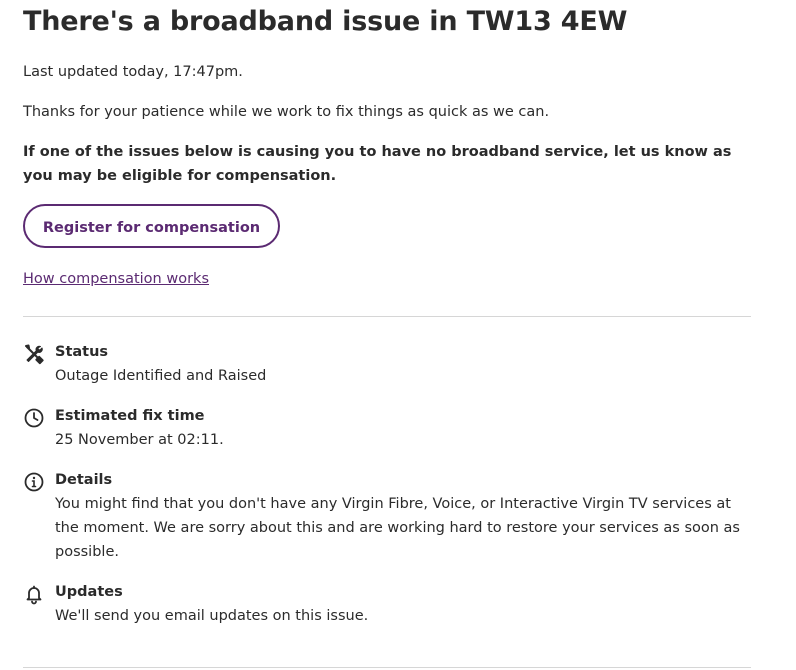 The height and width of the screenshot is (670, 796). What do you see at coordinates (89, 592) in the screenshot?
I see `updates-label: Updates` at bounding box center [89, 592].